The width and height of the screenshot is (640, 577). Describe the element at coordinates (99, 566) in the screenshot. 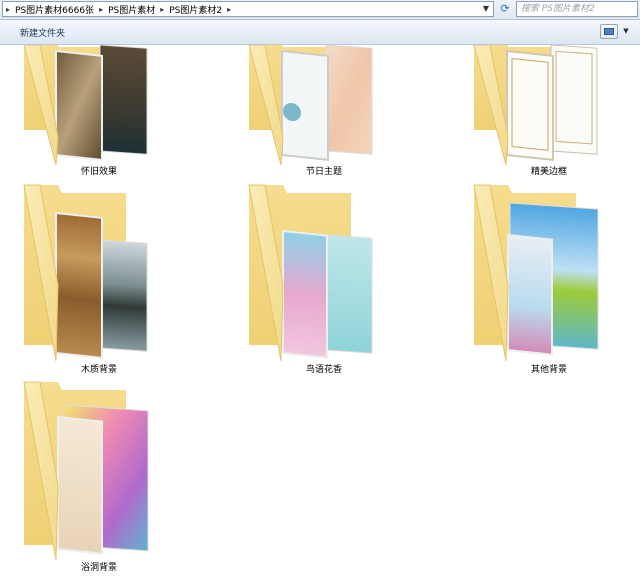

I see `folder-label: 浴洞背景` at that location.